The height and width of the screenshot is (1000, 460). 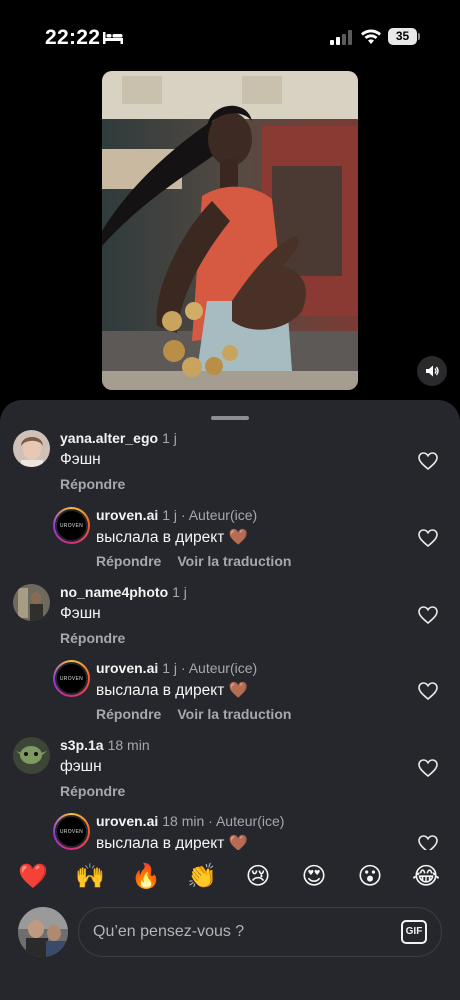 I want to click on comment-text: фэшн, so click(x=81, y=766).